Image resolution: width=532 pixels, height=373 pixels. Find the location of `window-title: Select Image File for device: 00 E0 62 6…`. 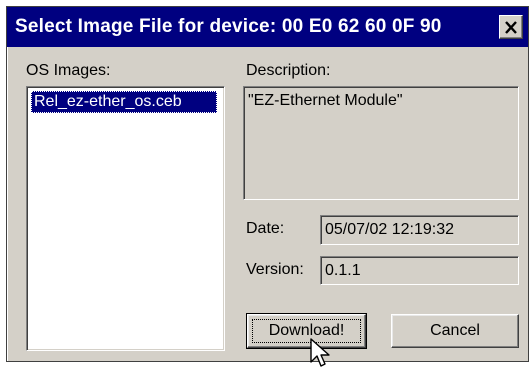

window-title: Select Image File for device: 00 E0 62 6… is located at coordinates (228, 26).